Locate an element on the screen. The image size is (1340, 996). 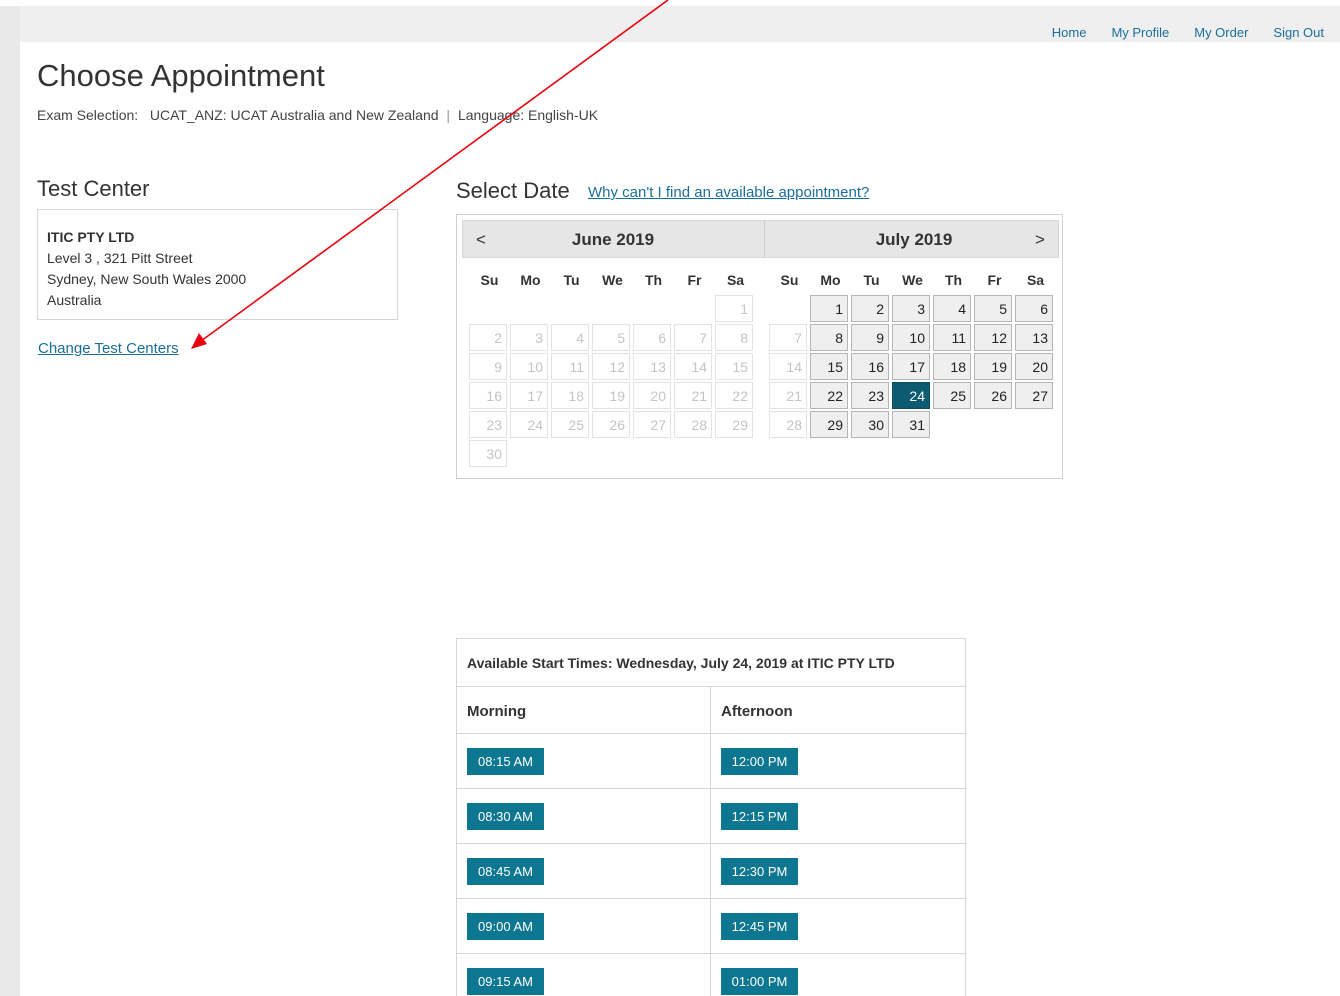
weekday-header-row: Su Mo Tu We Th Fr Sa is located at coordinates (912, 280).